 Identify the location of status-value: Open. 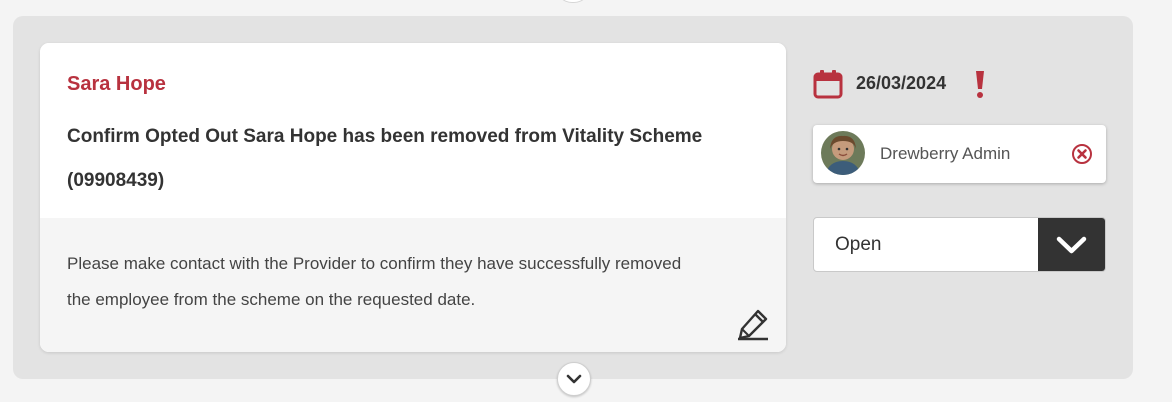
(858, 244).